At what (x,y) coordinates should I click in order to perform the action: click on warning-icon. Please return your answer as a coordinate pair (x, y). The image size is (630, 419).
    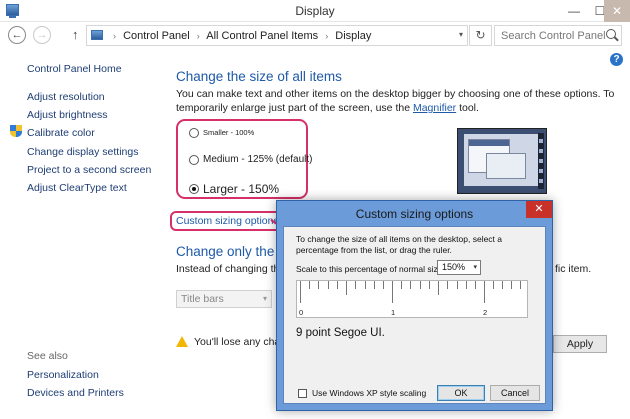
    Looking at the image, I should click on (182, 341).